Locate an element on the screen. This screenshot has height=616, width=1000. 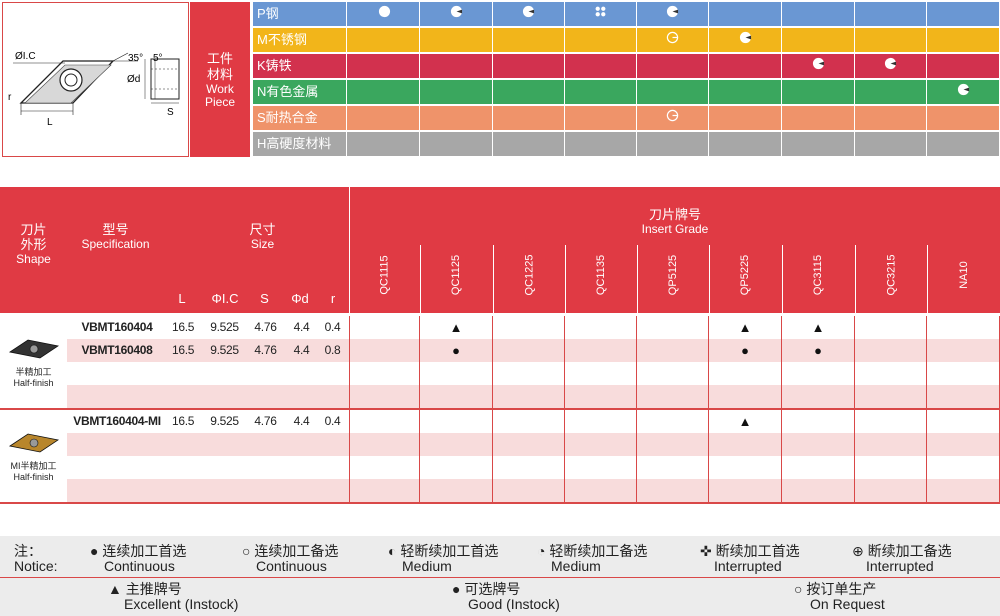
shape-cell: 半精加工 Half-finish is located at coordinates (33, 362).